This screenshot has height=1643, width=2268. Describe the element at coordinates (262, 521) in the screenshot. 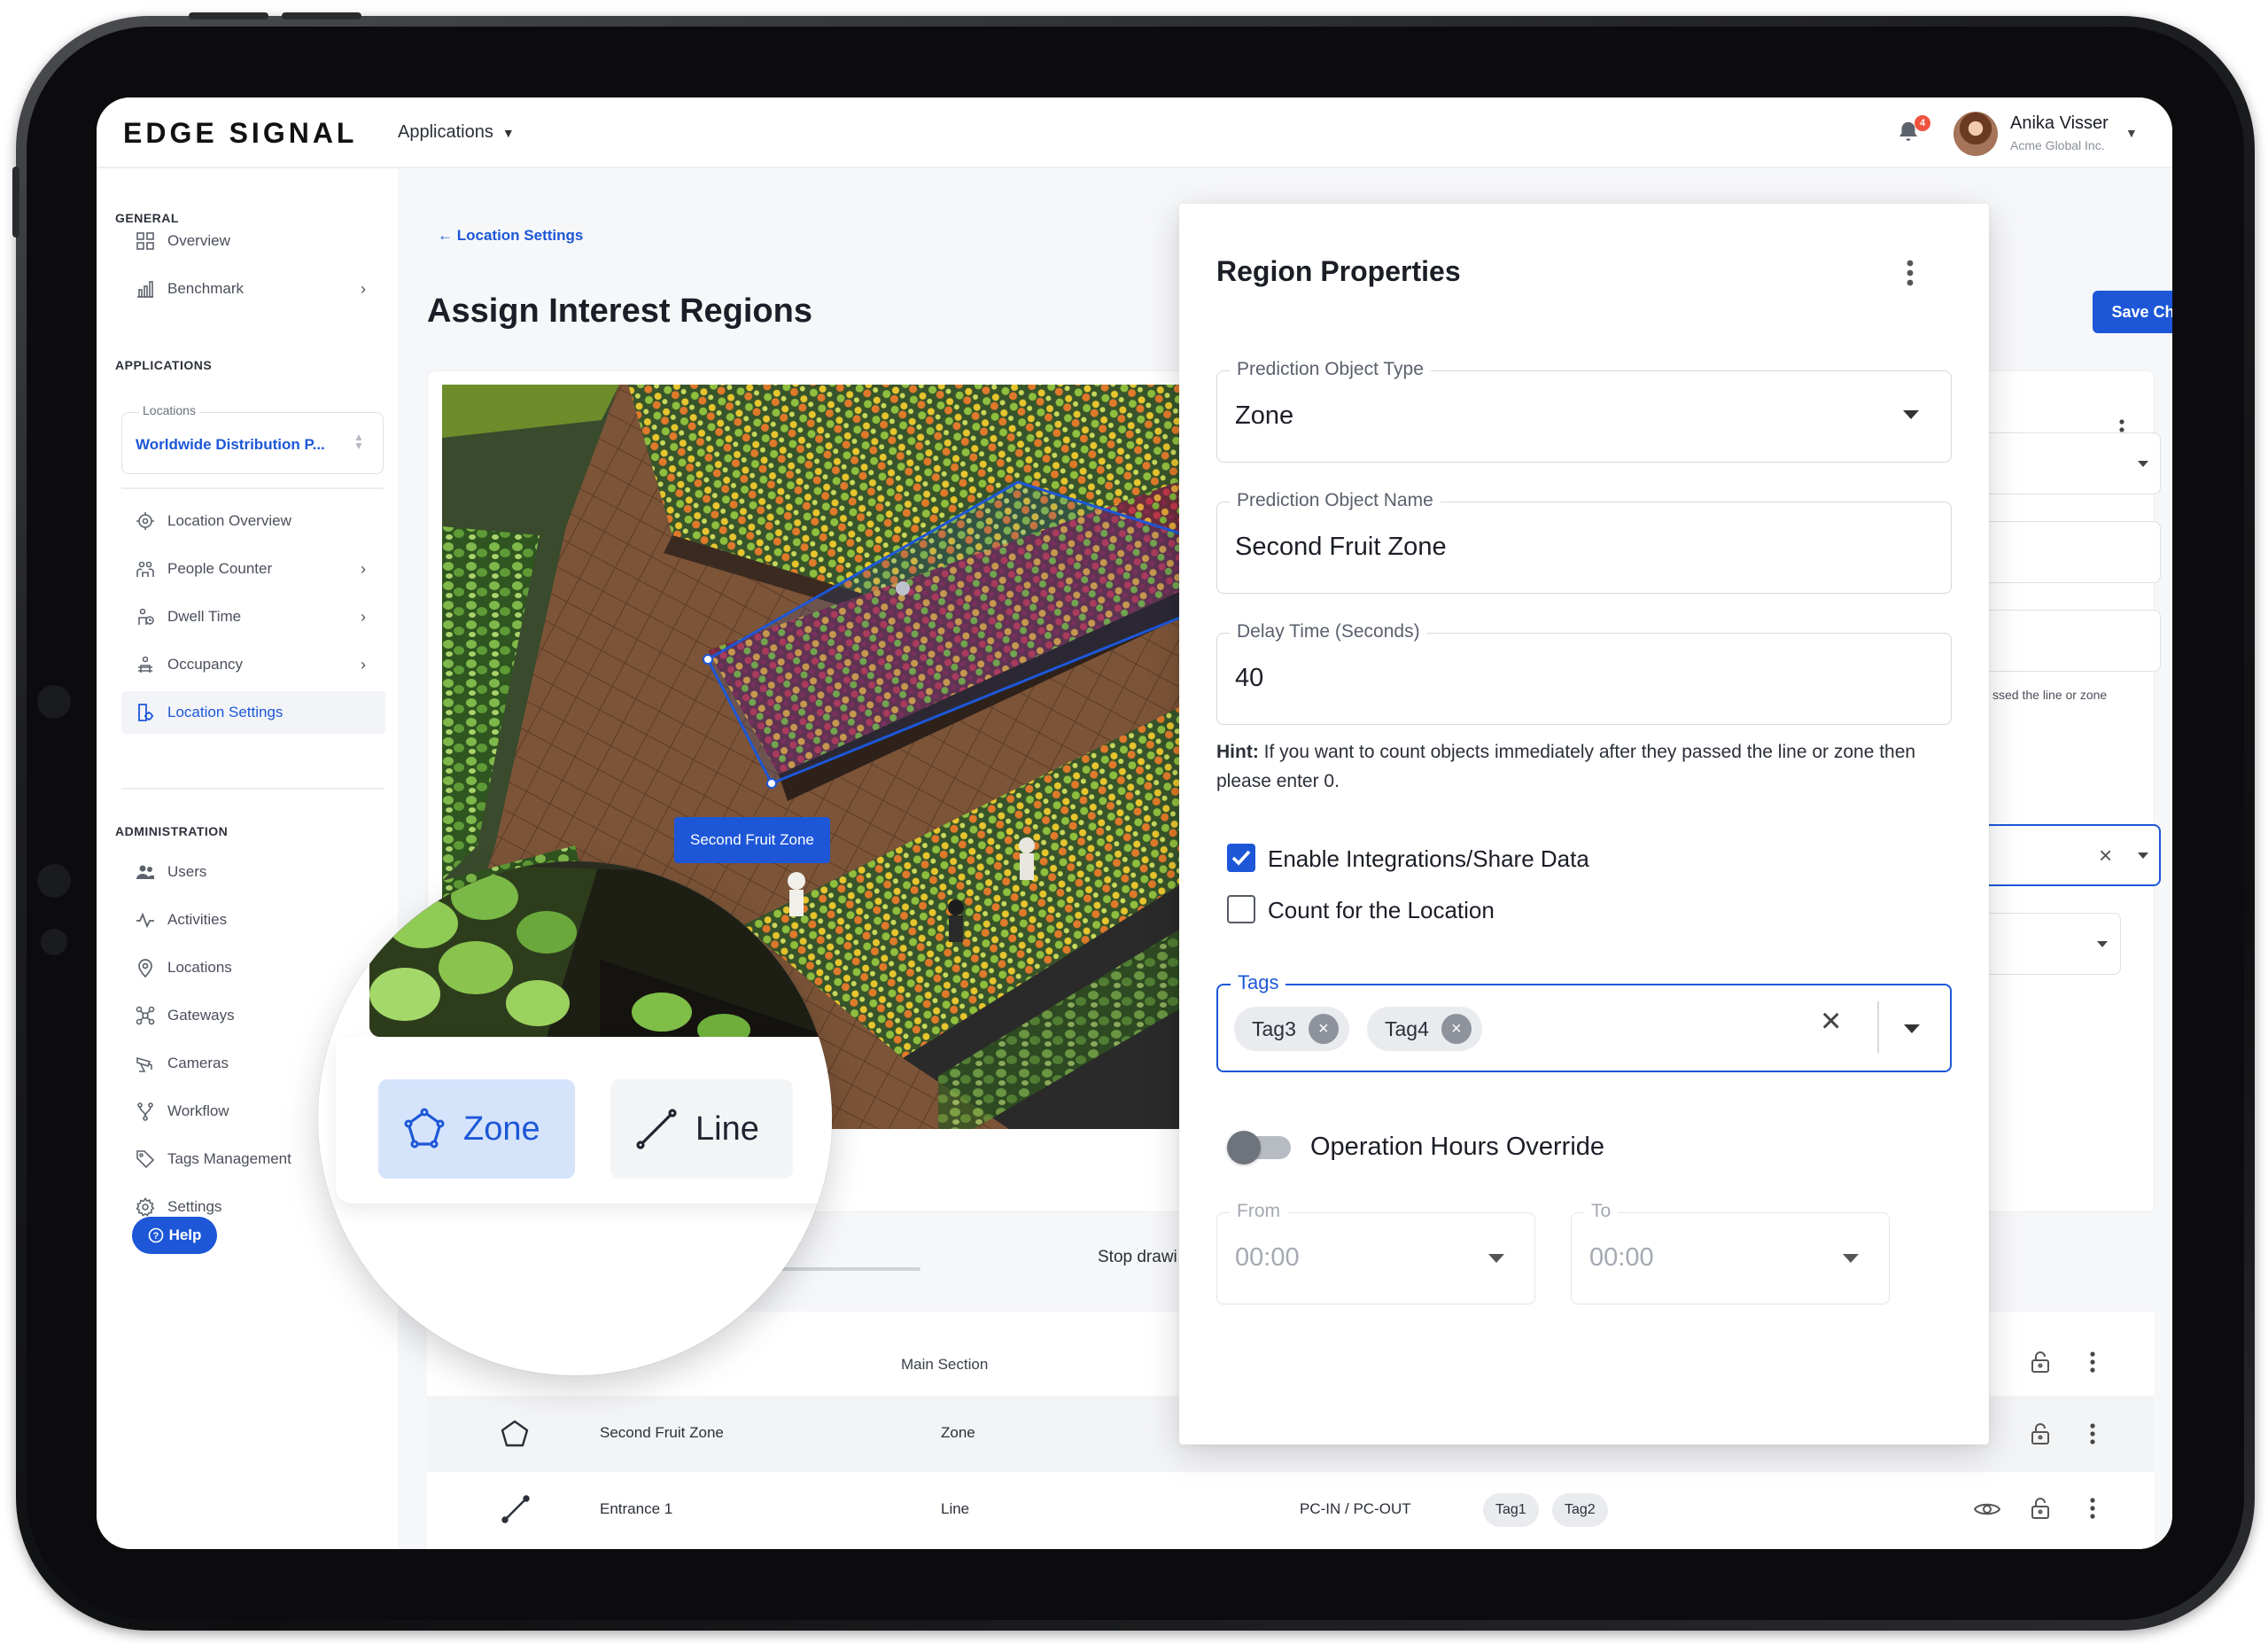

I see `sidebar-item-location-overview: Location Overview` at that location.